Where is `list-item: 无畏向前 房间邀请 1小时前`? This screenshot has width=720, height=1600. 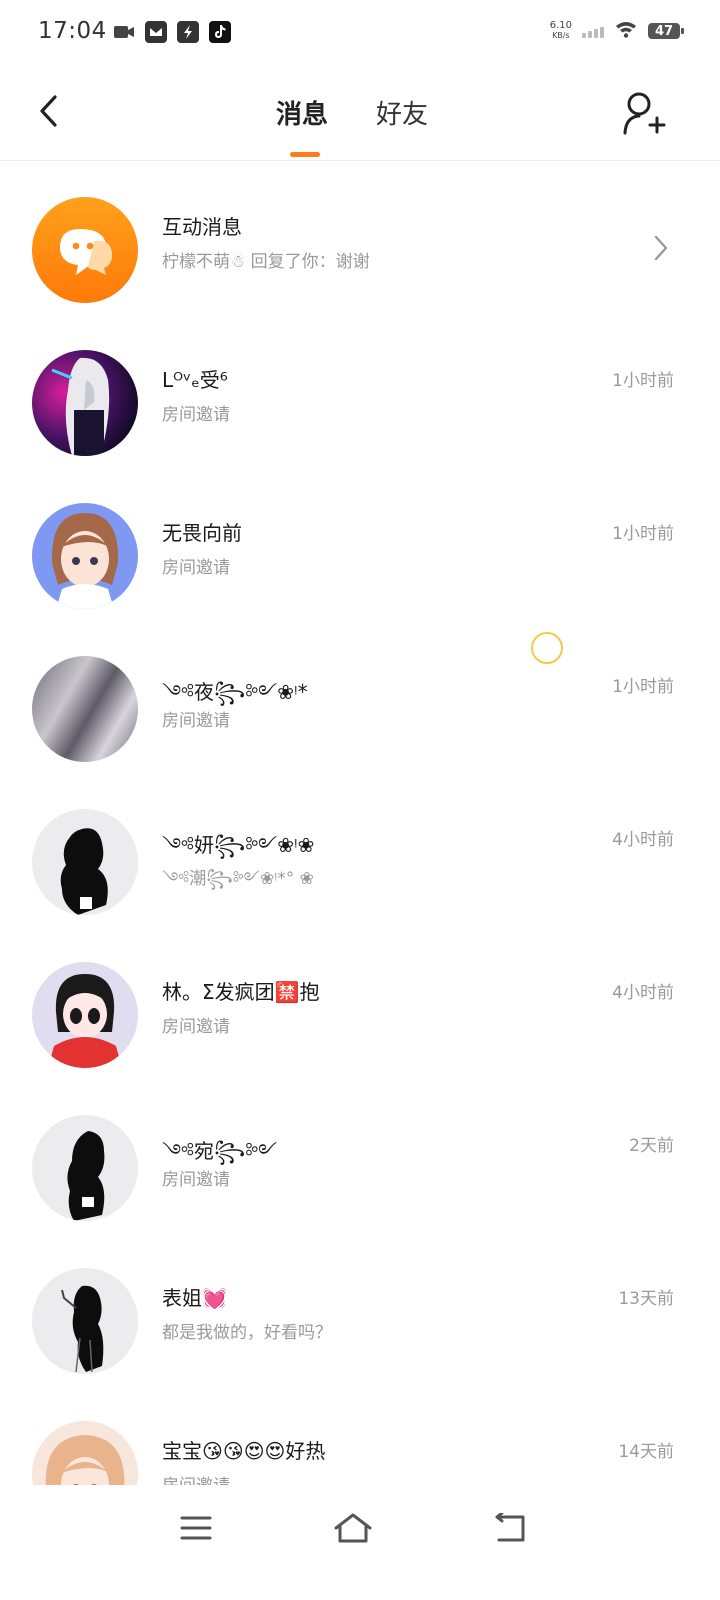
list-item: 无畏向前 房间邀请 1小时前 is located at coordinates (360, 557).